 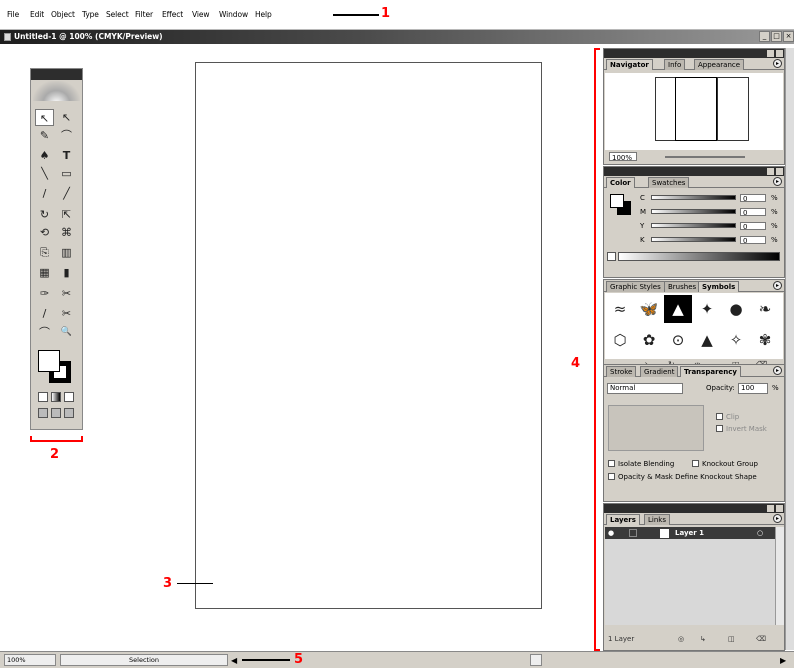 I want to click on symbol-item: 🦋, so click(x=649, y=309).